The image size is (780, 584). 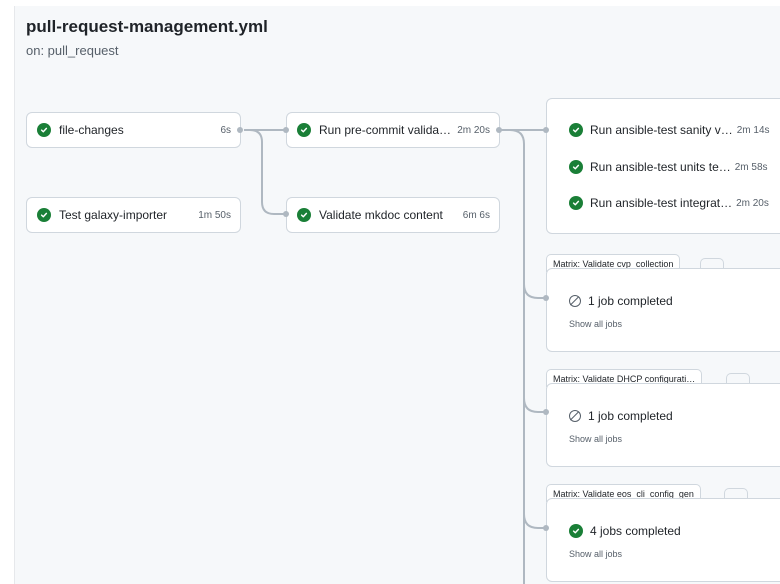 What do you see at coordinates (476, 215) in the screenshot?
I see `job-duration: 6m 6s` at bounding box center [476, 215].